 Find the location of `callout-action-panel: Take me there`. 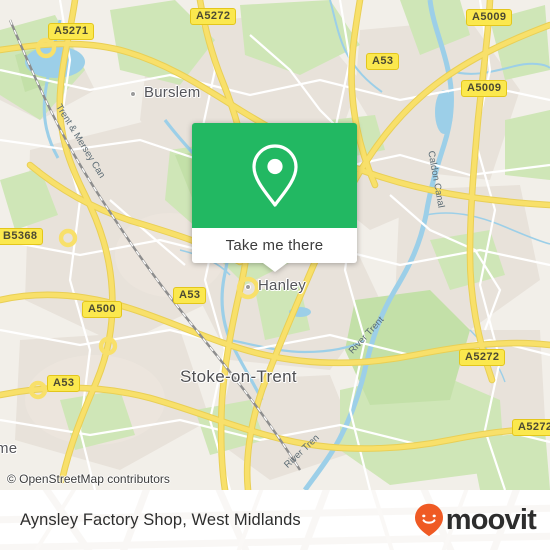

callout-action-panel: Take me there is located at coordinates (274, 245).